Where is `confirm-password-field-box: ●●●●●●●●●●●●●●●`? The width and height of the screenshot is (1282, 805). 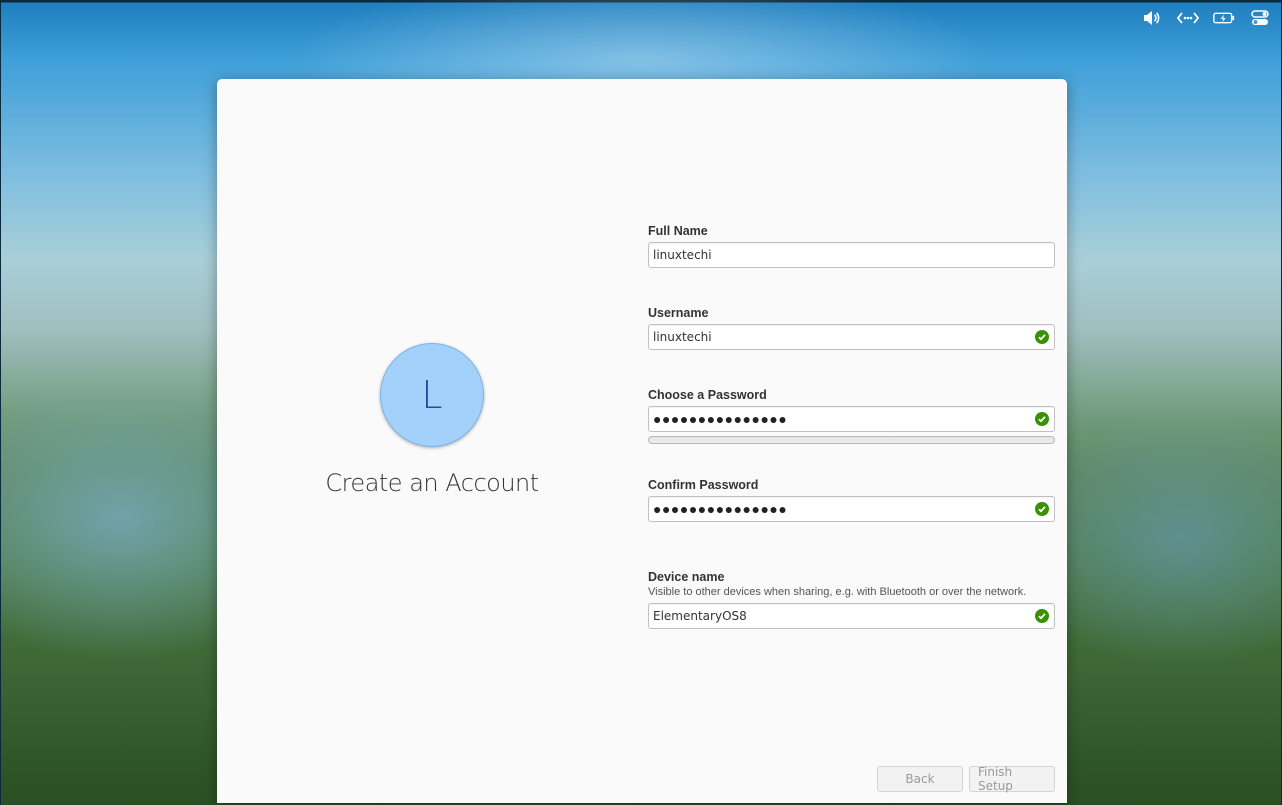
confirm-password-field-box: ●●●●●●●●●●●●●●● is located at coordinates (851, 509).